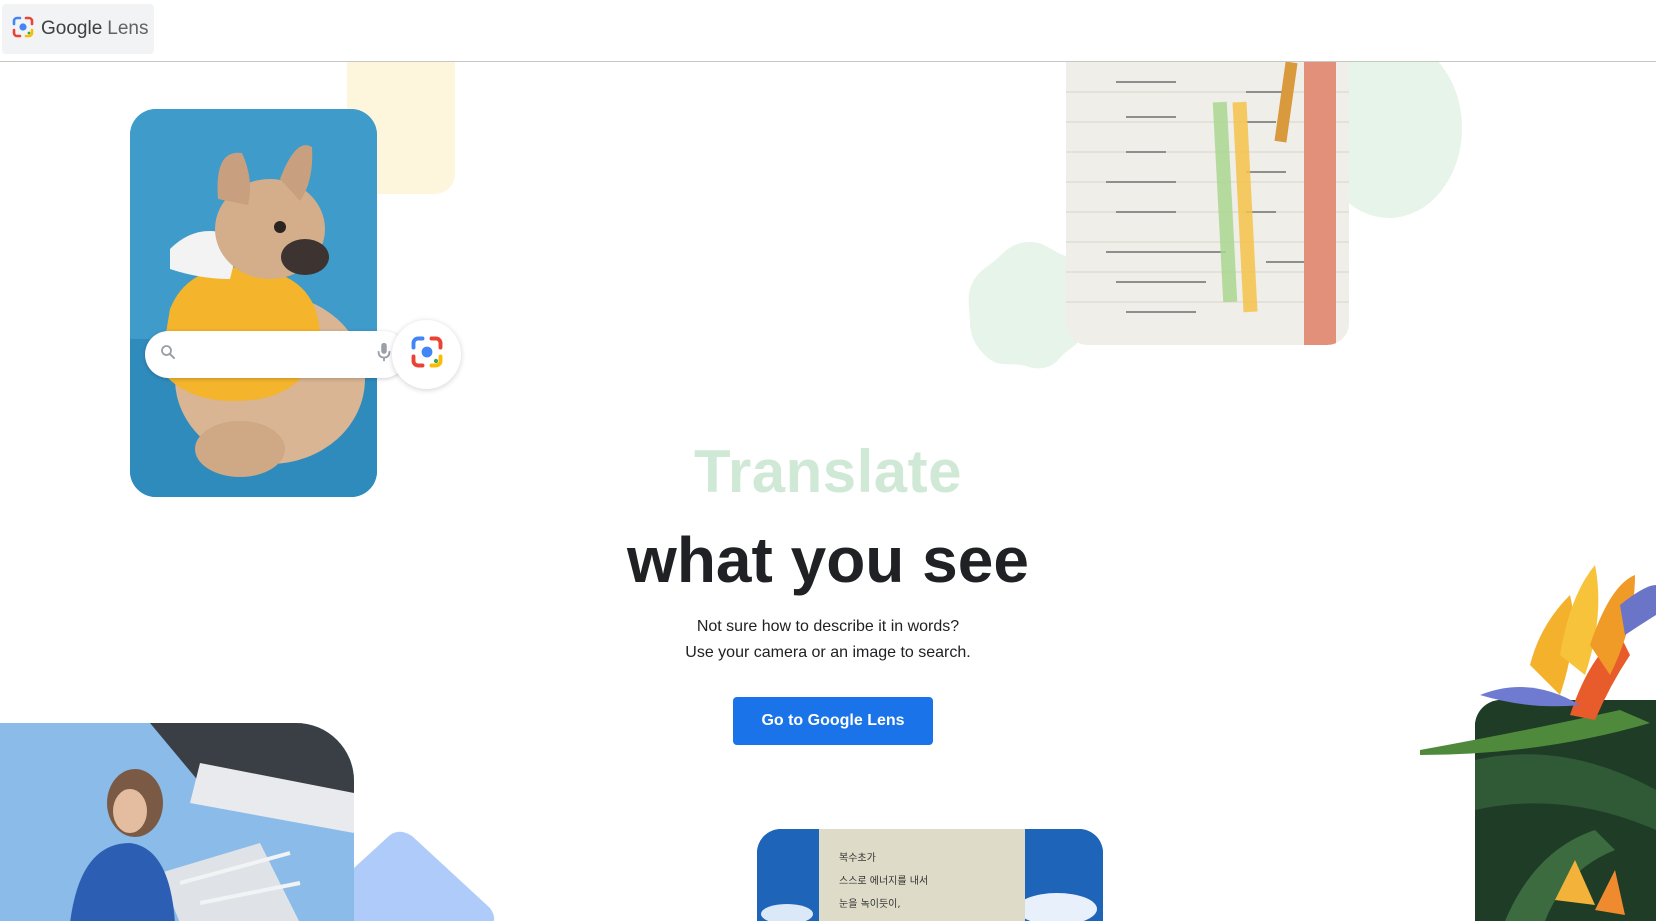 The image size is (1656, 921). I want to click on search-input, so click(276, 354).